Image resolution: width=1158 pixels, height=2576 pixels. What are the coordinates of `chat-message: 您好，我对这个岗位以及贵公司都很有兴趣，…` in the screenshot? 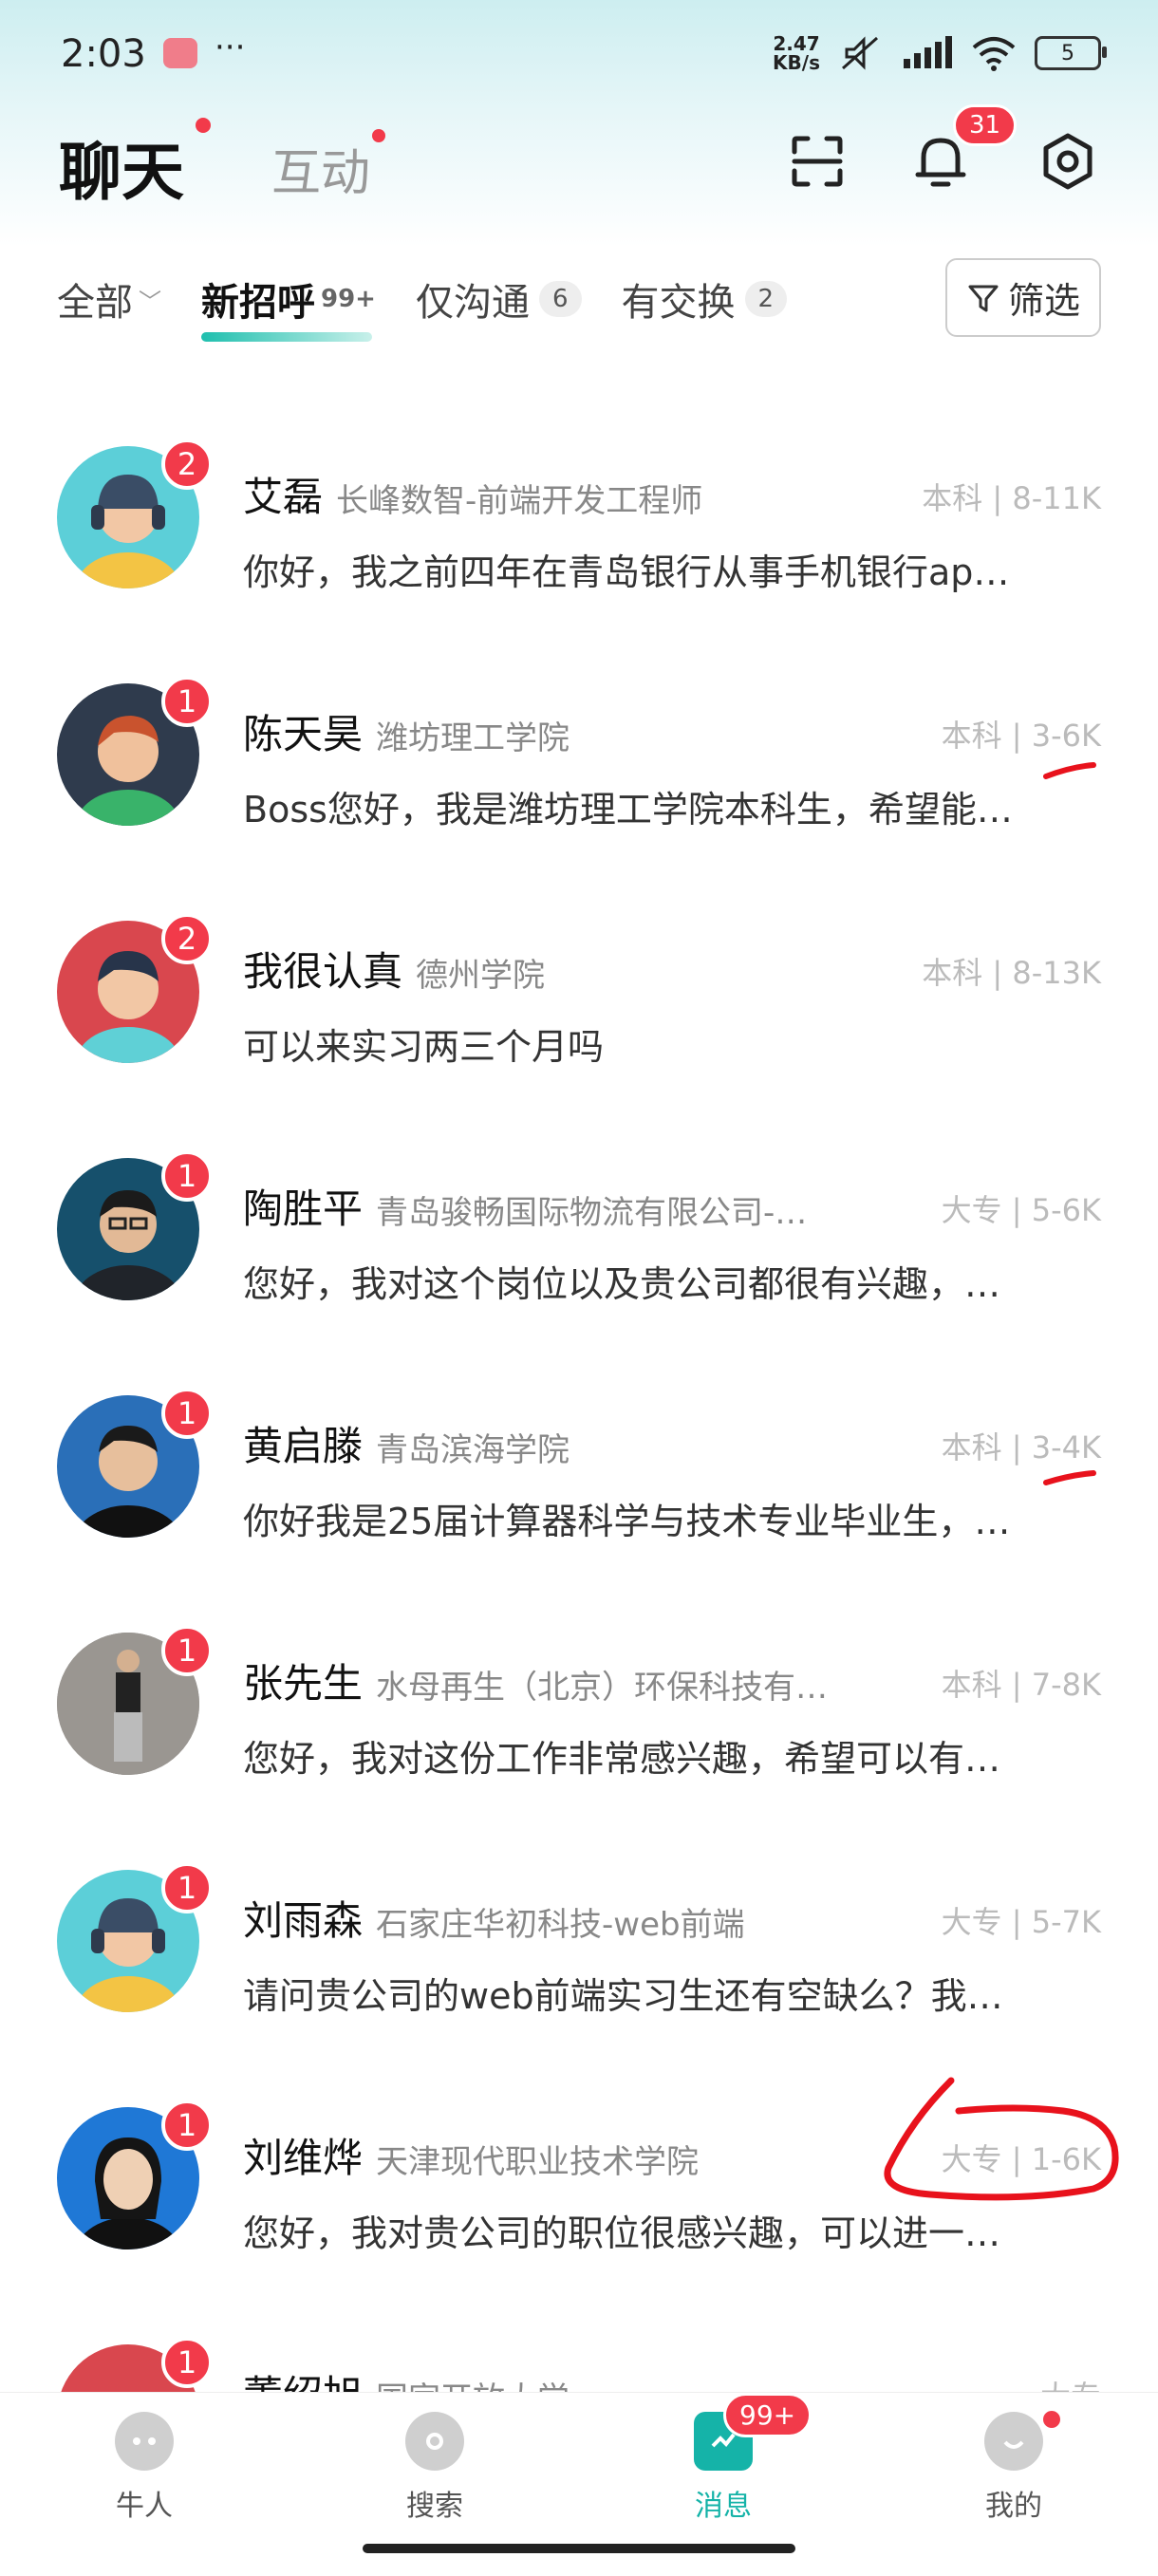 It's located at (622, 1284).